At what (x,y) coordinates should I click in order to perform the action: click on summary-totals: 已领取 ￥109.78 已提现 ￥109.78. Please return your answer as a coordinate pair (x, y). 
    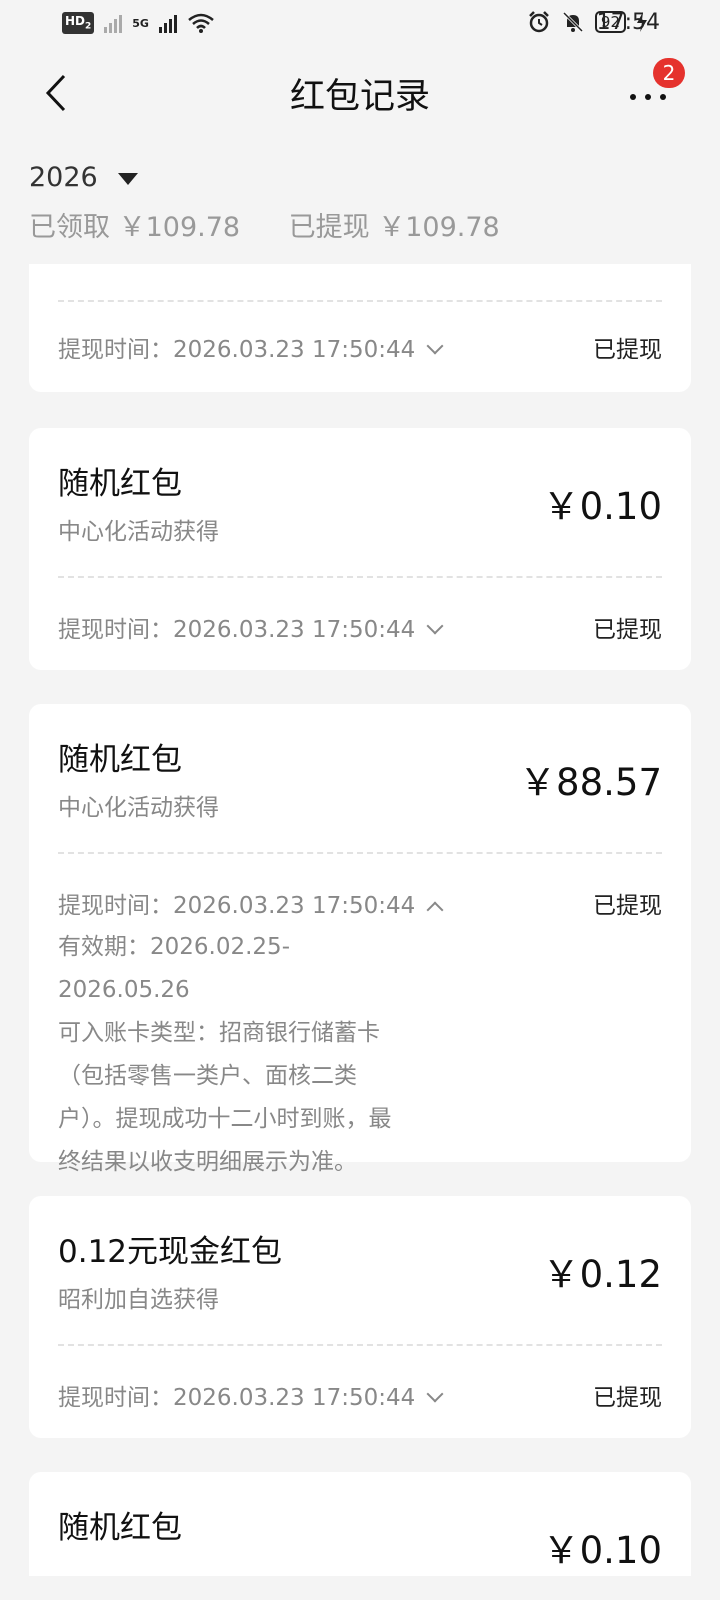
    Looking at the image, I should click on (284, 224).